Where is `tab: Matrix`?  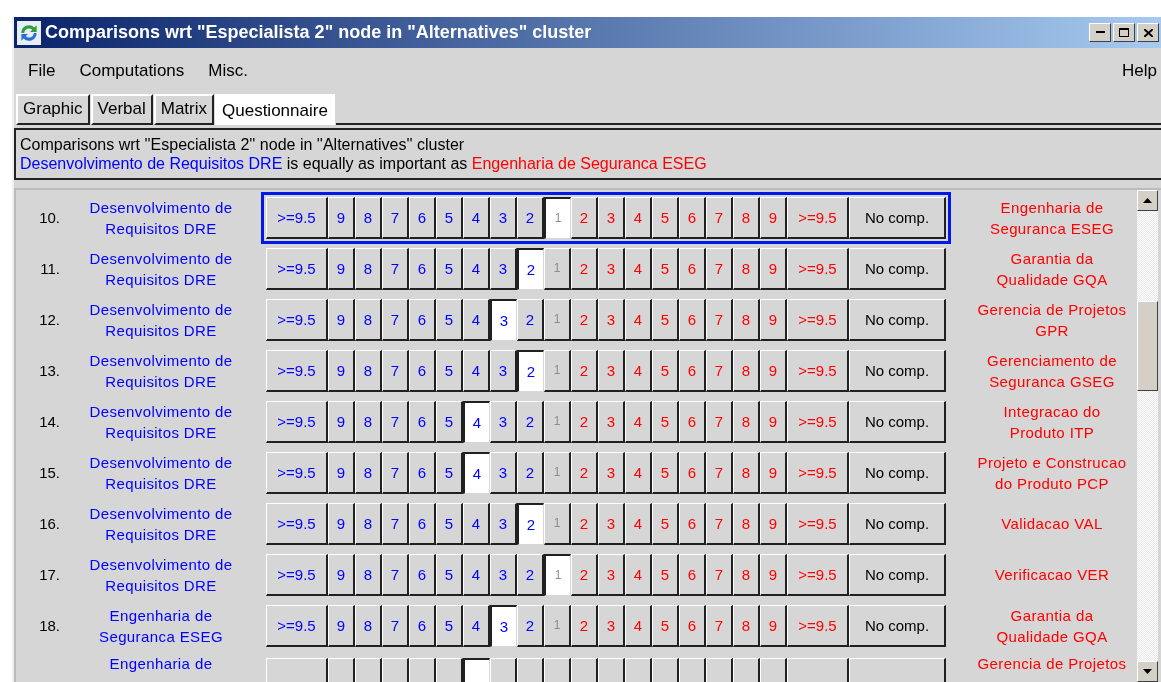
tab: Matrix is located at coordinates (183, 109).